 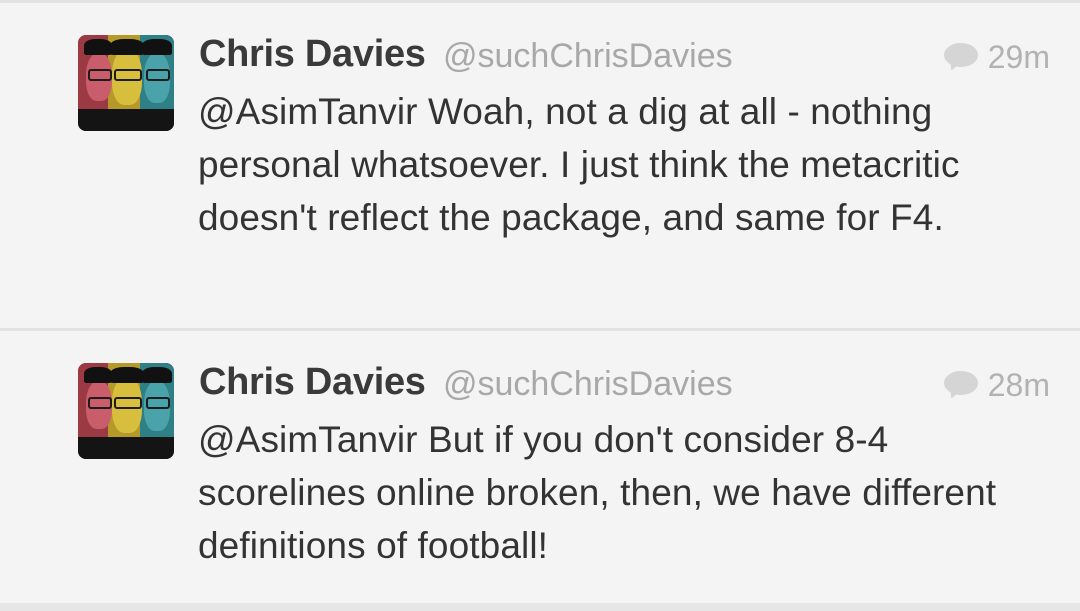 What do you see at coordinates (1018, 384) in the screenshot?
I see `tweet-timestamp: 28m` at bounding box center [1018, 384].